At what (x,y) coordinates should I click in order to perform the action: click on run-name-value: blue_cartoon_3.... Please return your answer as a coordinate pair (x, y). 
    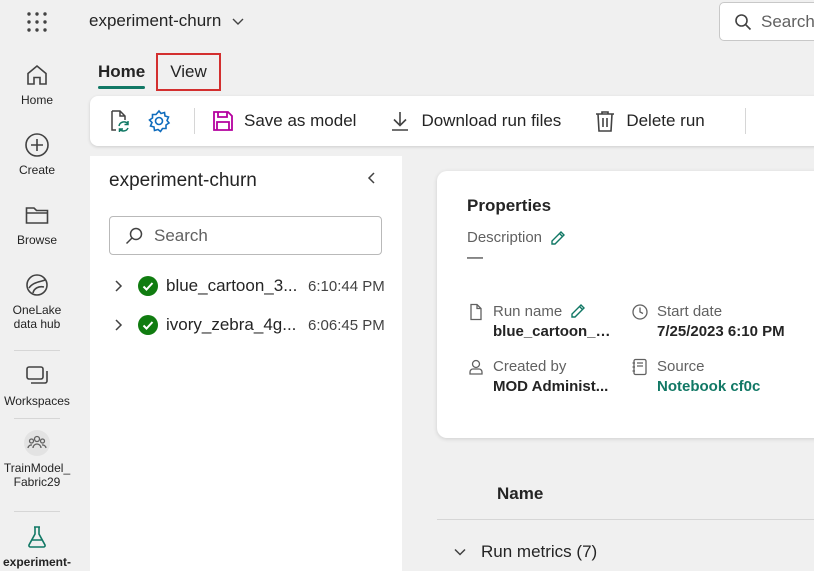
    Looking at the image, I should click on (552, 331).